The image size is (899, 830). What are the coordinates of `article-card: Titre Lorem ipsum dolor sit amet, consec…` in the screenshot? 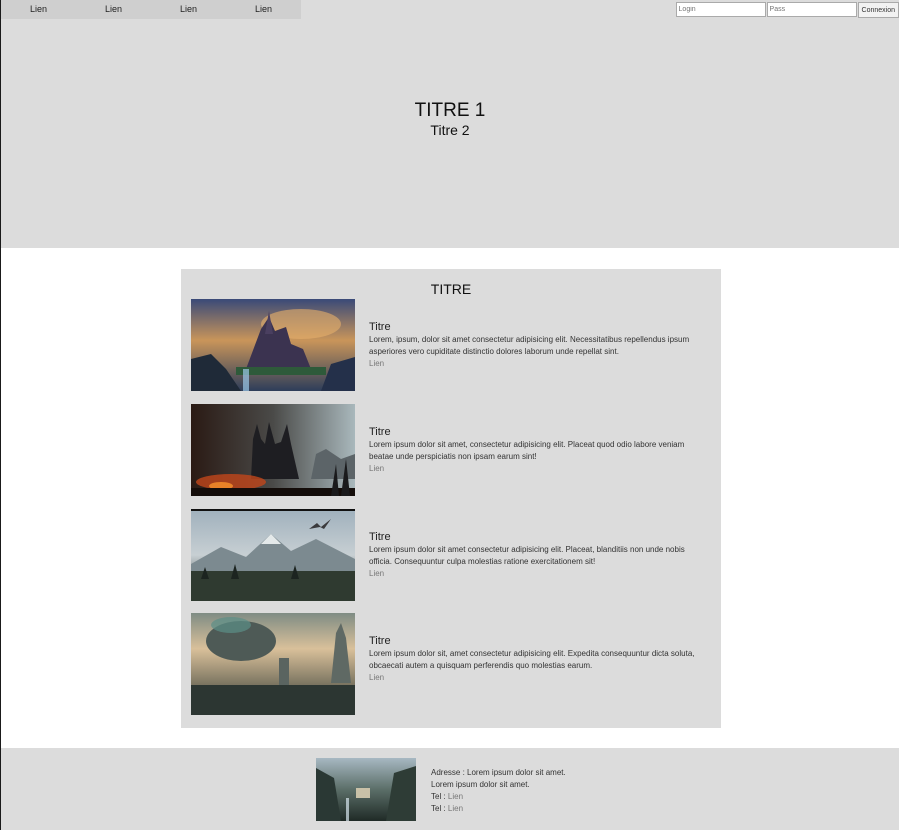 It's located at (451, 450).